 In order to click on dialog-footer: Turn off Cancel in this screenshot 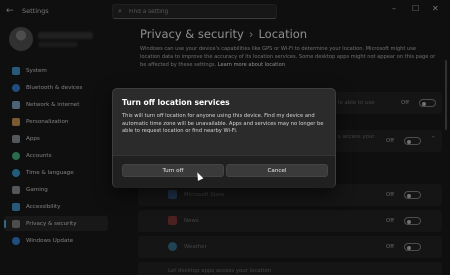, I will do `click(224, 171)`.